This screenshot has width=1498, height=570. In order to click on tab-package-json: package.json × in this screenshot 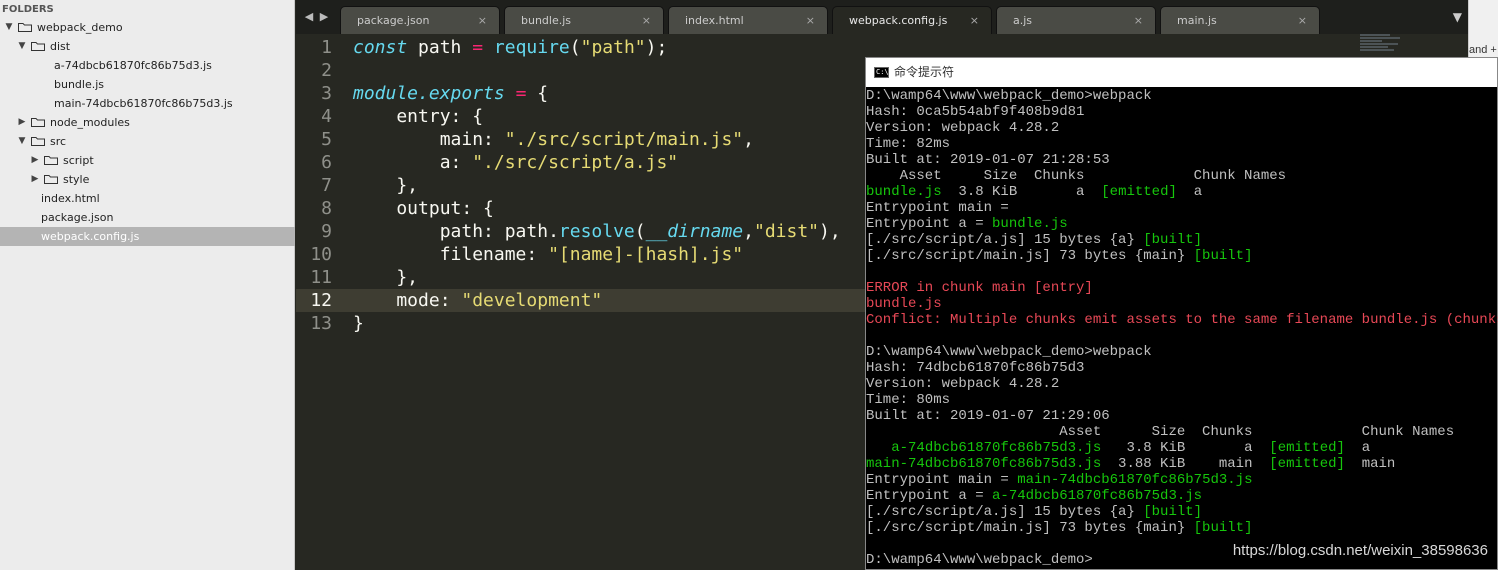, I will do `click(420, 20)`.